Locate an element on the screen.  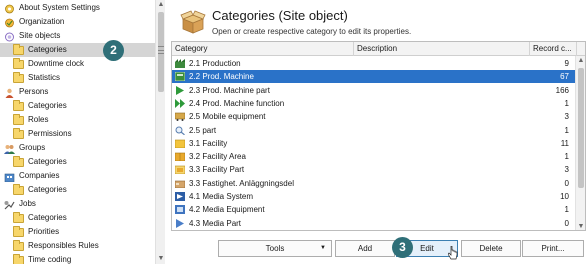
tree-item-label: Permissions is located at coordinates (50, 133).